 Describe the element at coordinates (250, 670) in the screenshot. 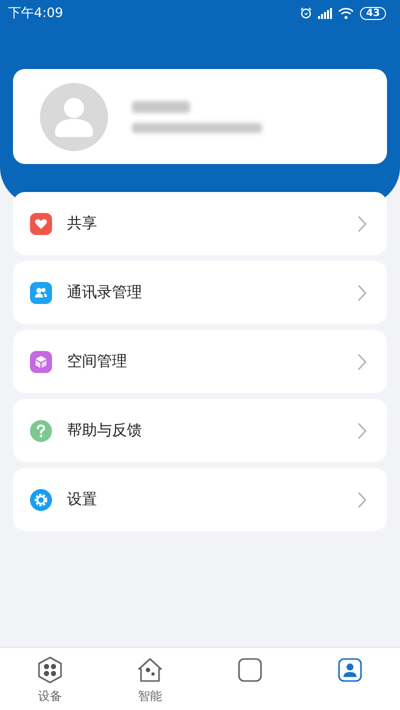

I see `square-icon` at that location.